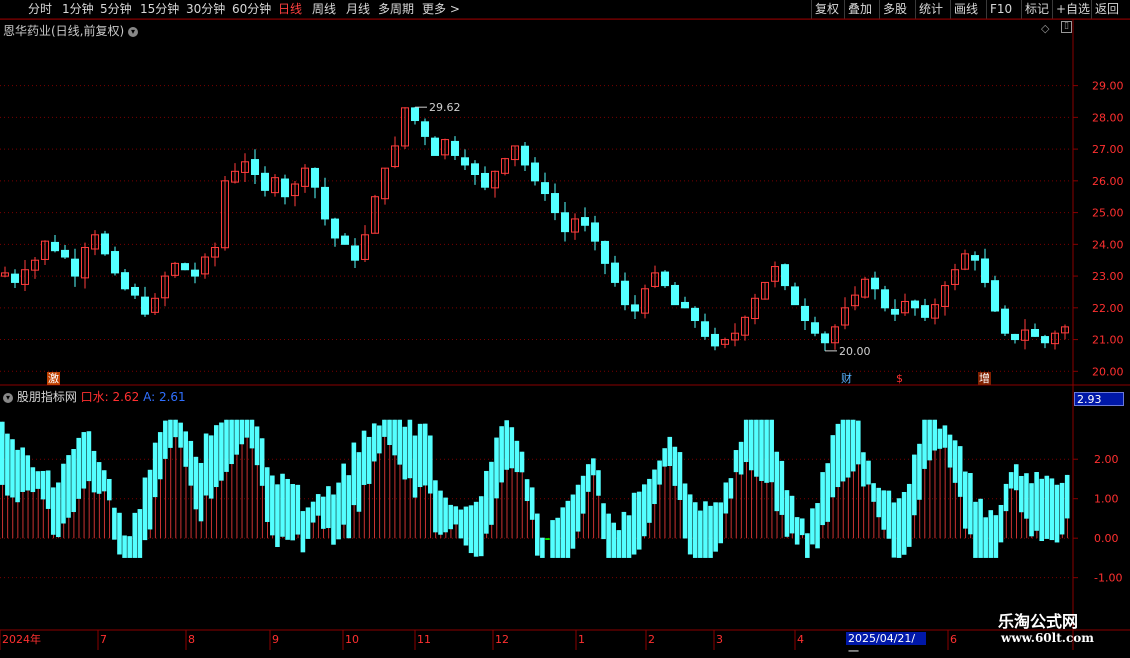  I want to click on x-tick-label-2: 8, so click(191, 639).